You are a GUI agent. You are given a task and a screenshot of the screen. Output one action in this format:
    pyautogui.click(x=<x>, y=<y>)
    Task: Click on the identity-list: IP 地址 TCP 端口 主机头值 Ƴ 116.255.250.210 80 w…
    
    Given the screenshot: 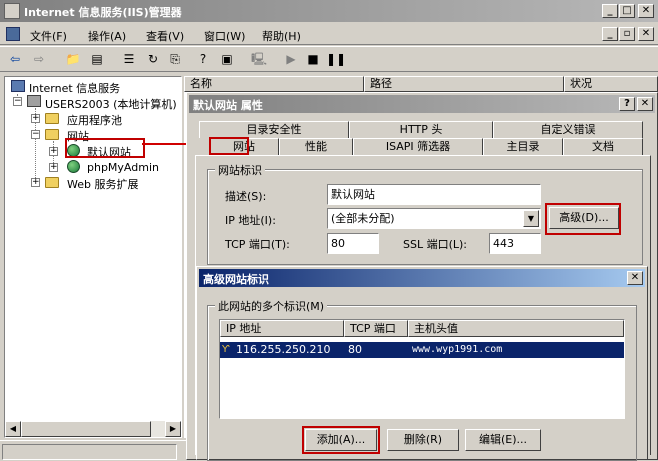 What is the action you would take?
    pyautogui.click(x=422, y=369)
    